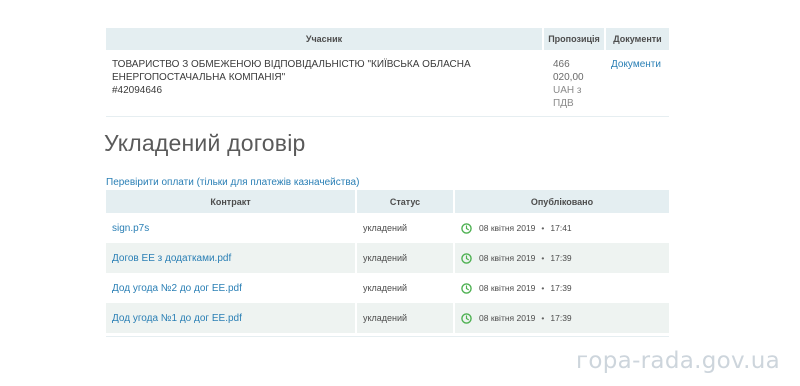  I want to click on contracts-header-row: Контракт Статус Опубліковано, so click(387, 201).